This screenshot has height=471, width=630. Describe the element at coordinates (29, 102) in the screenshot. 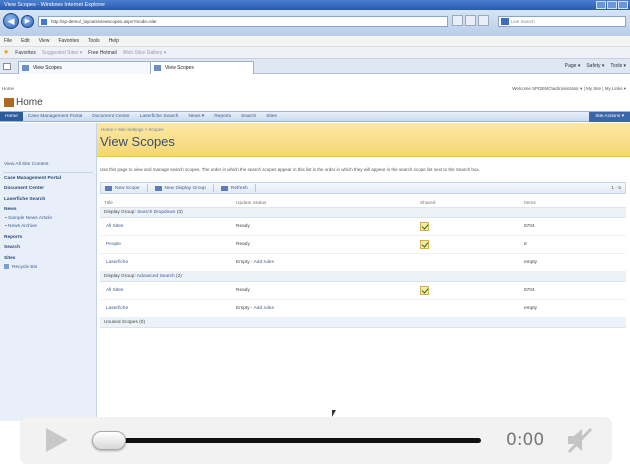

I see `site-title-text: Home` at that location.